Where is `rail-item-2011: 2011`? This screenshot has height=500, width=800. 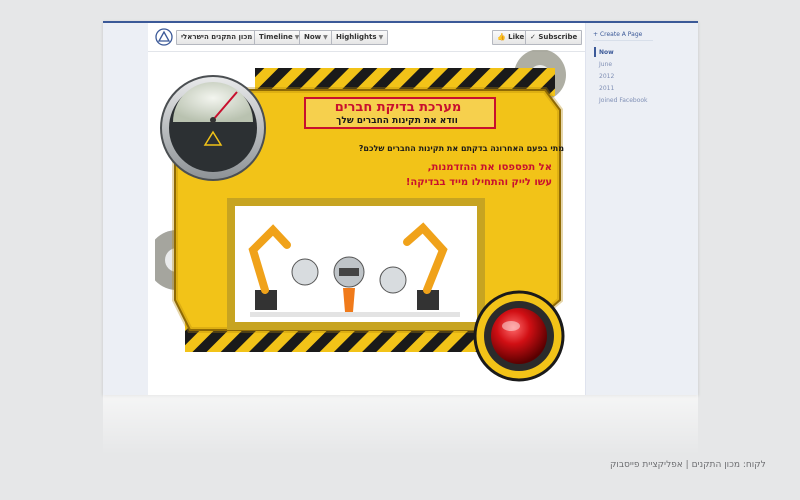 rail-item-2011: 2011 is located at coordinates (606, 88).